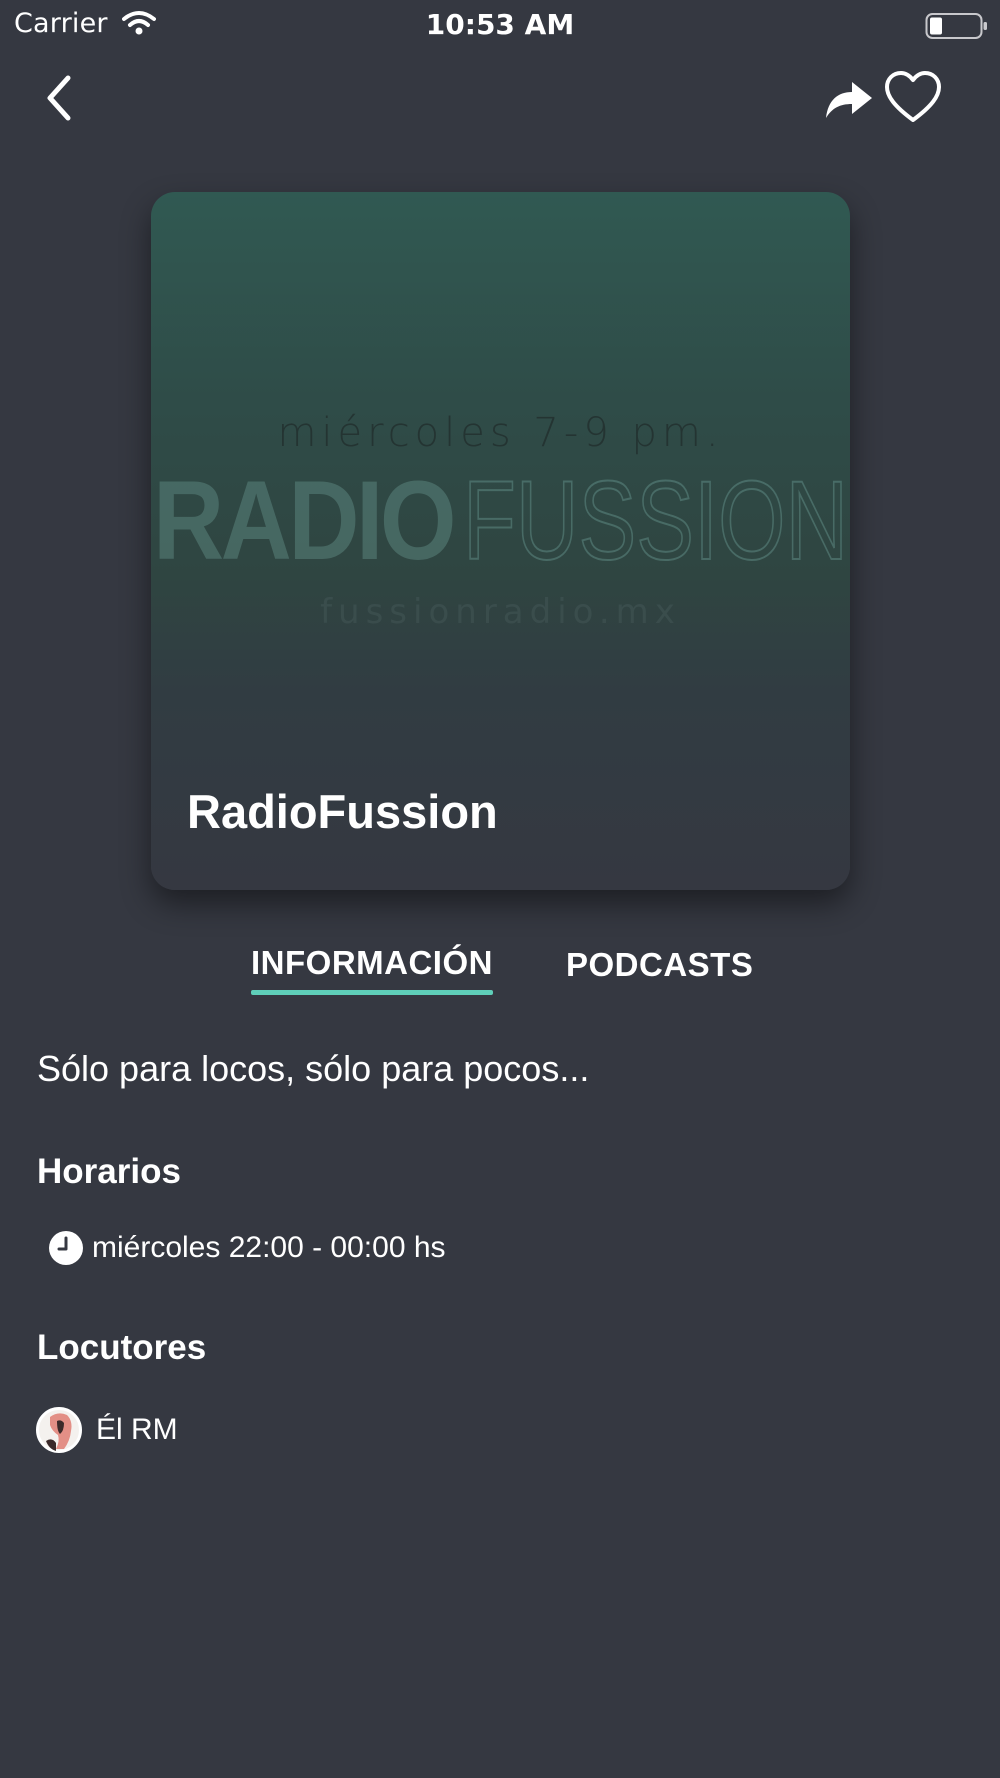 The height and width of the screenshot is (1778, 1000). Describe the element at coordinates (372, 963) in the screenshot. I see `tab-informacion: INFORMACIÓN` at that location.